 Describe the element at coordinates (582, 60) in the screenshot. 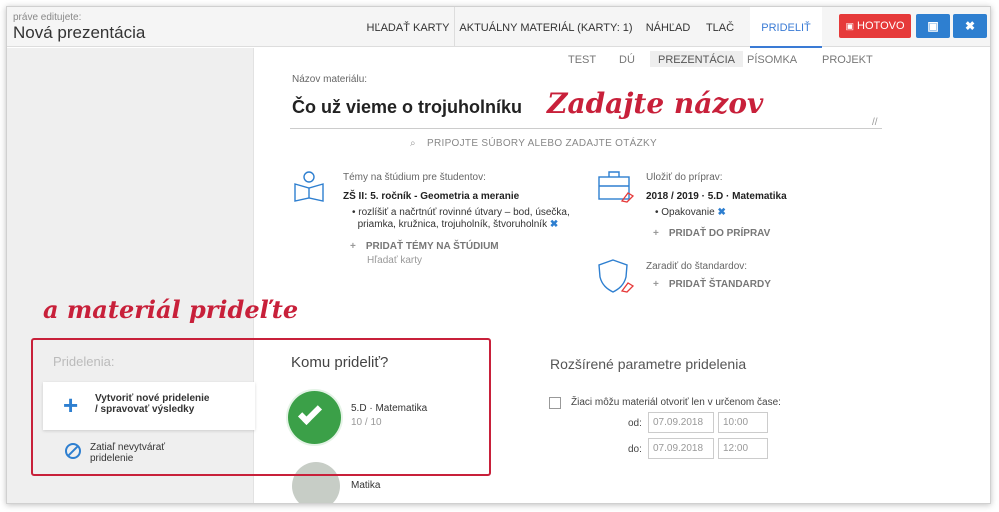

I see `content-tab-test: TEST` at that location.